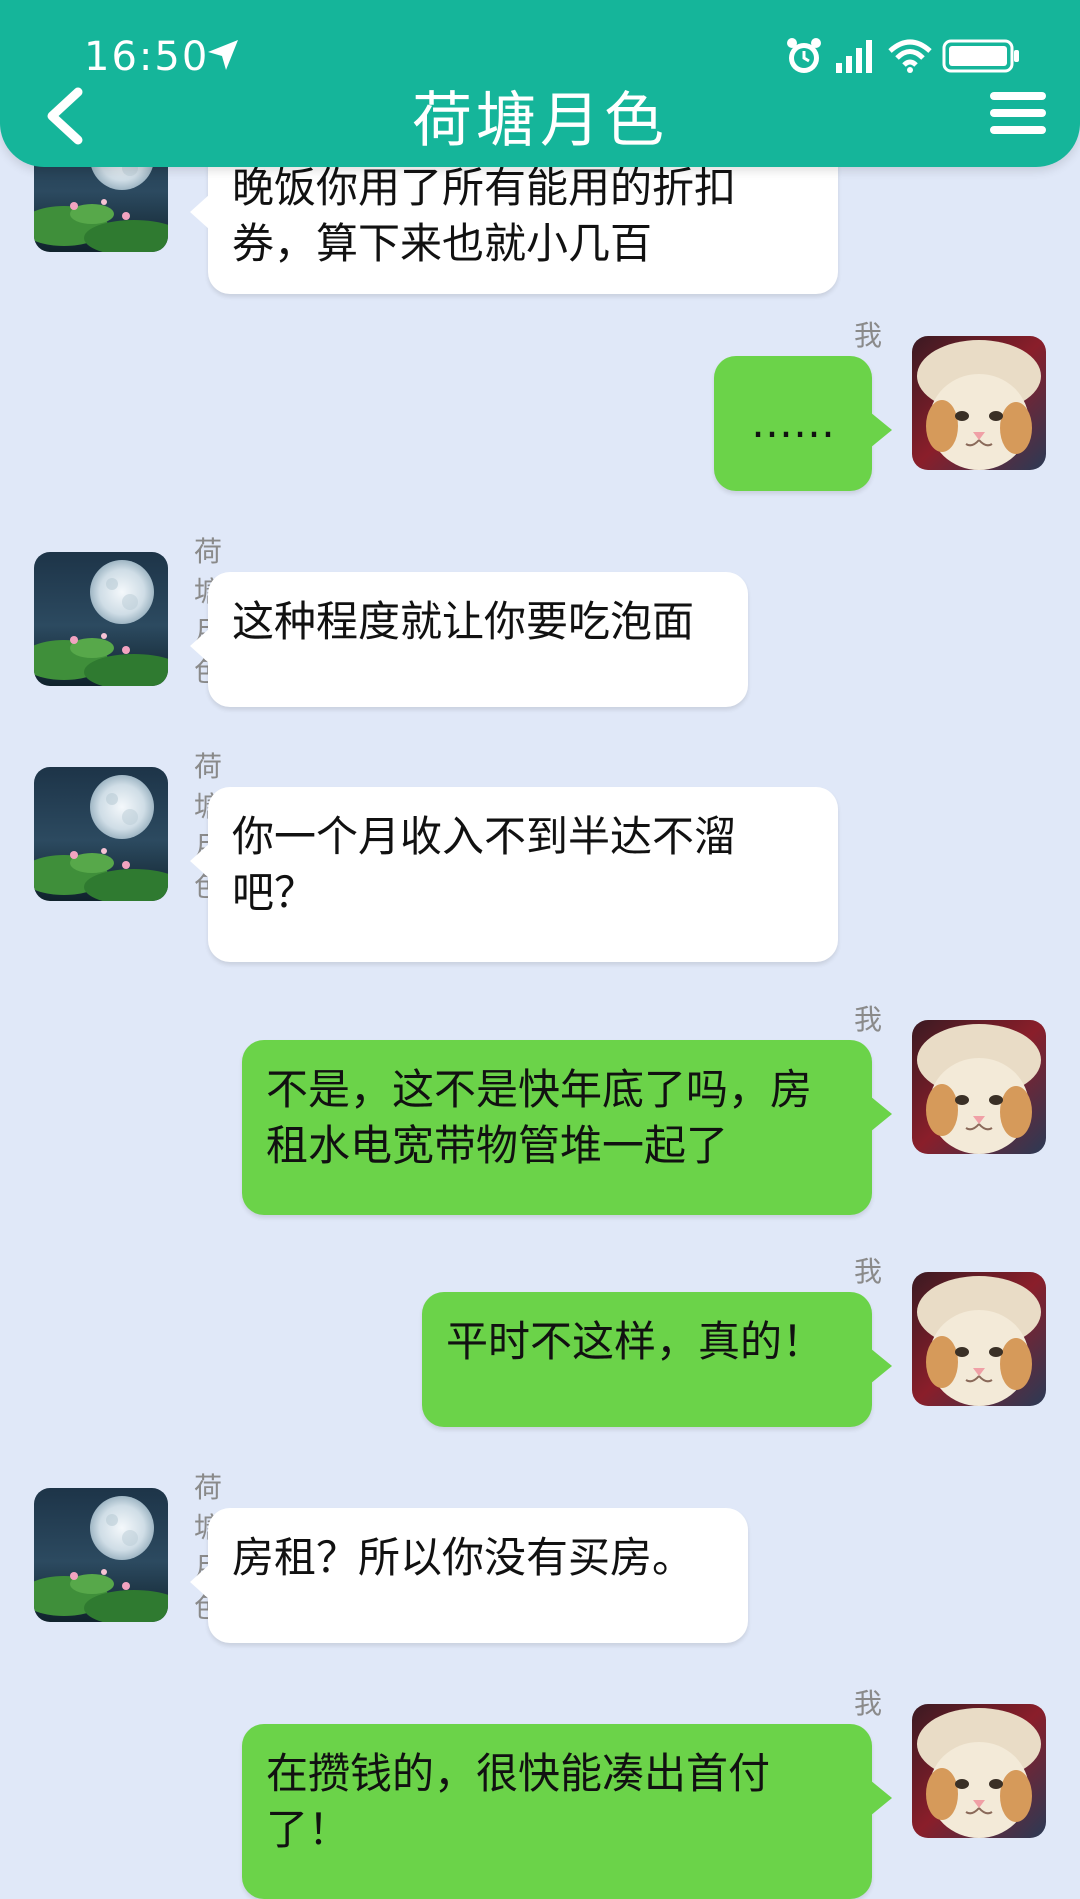  I want to click on message-text: 不是，这不是快年底了吗，房租水电宽带物管堆一起了, so click(539, 1117).